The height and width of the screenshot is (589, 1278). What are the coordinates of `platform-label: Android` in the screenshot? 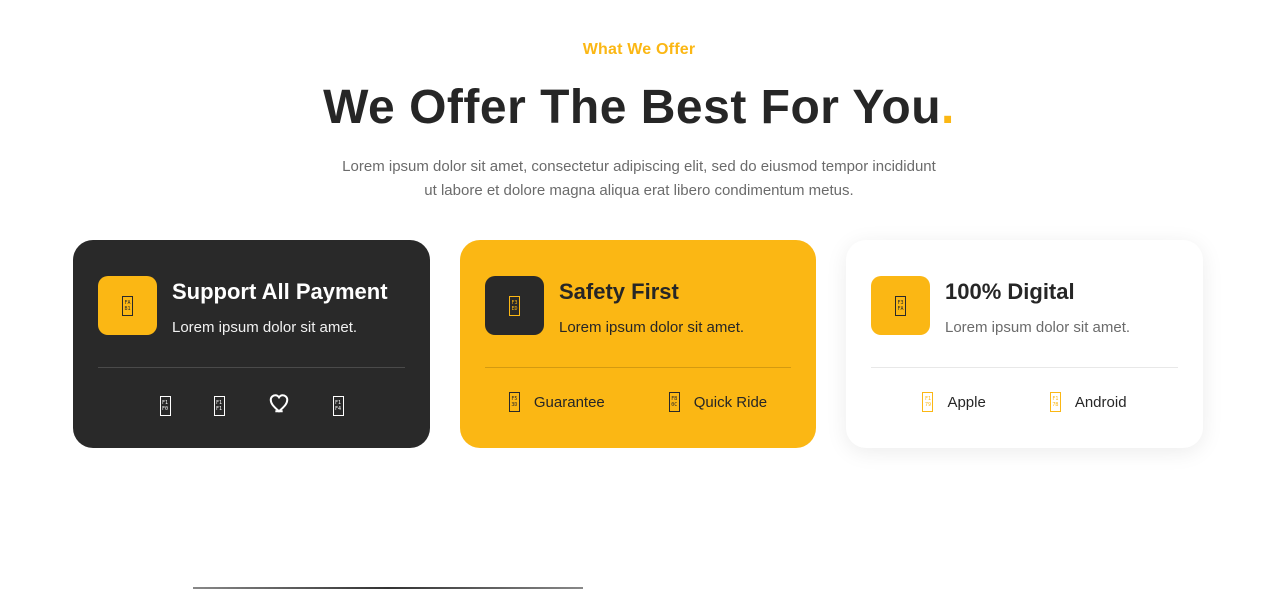 It's located at (1100, 402).